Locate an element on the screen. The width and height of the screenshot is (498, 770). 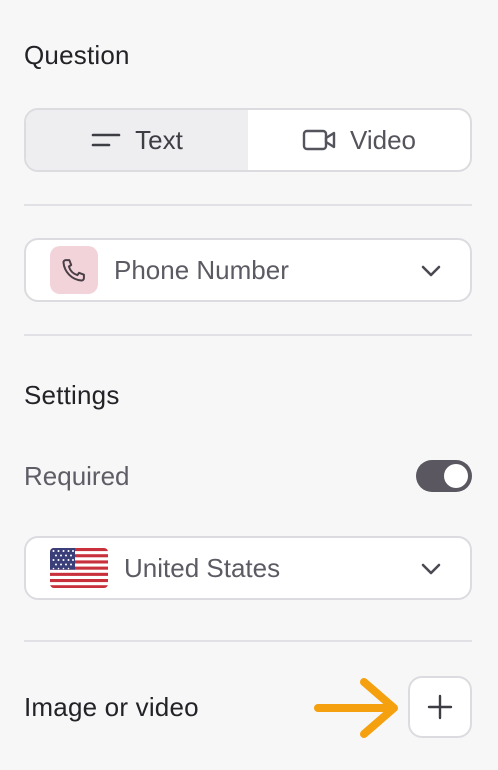
answer-type-label: Phone Number is located at coordinates (201, 269).